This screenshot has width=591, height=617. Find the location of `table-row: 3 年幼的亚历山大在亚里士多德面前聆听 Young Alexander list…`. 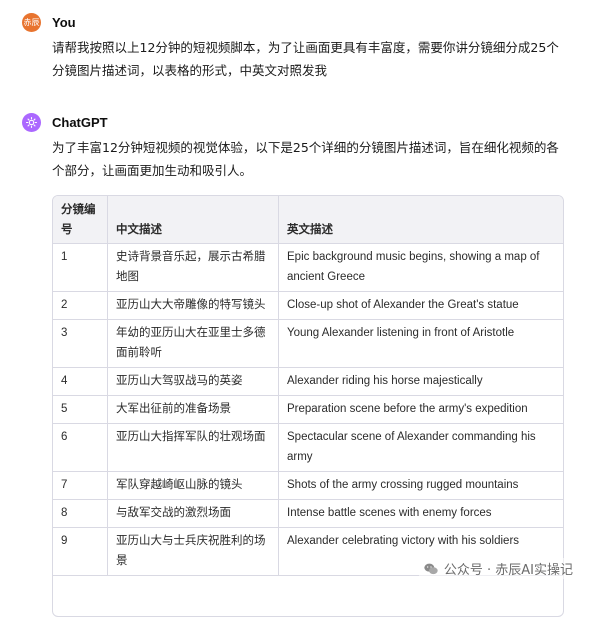

table-row: 3 年幼的亚历山大在亚里士多德面前聆听 Young Alexander list… is located at coordinates (308, 344).